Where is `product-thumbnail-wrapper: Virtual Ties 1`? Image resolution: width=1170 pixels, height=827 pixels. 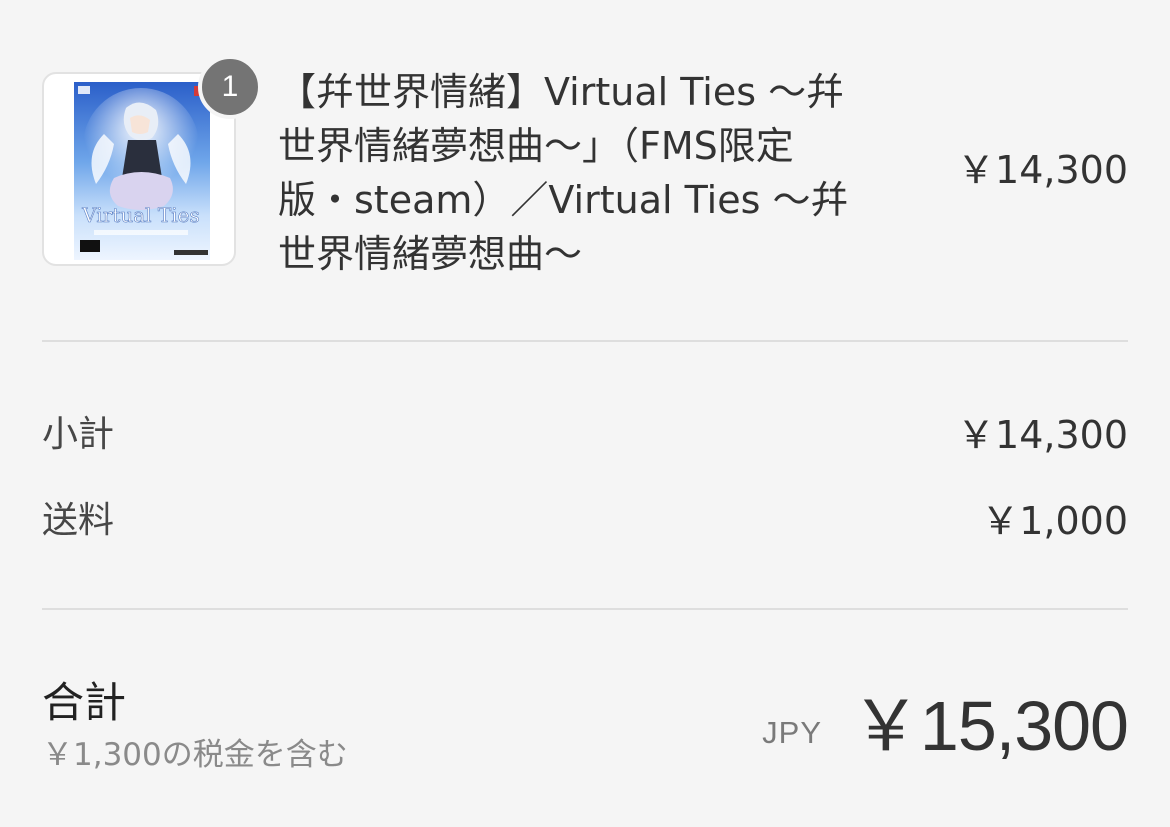
product-thumbnail-wrapper: Virtual Ties 1 is located at coordinates (152, 160).